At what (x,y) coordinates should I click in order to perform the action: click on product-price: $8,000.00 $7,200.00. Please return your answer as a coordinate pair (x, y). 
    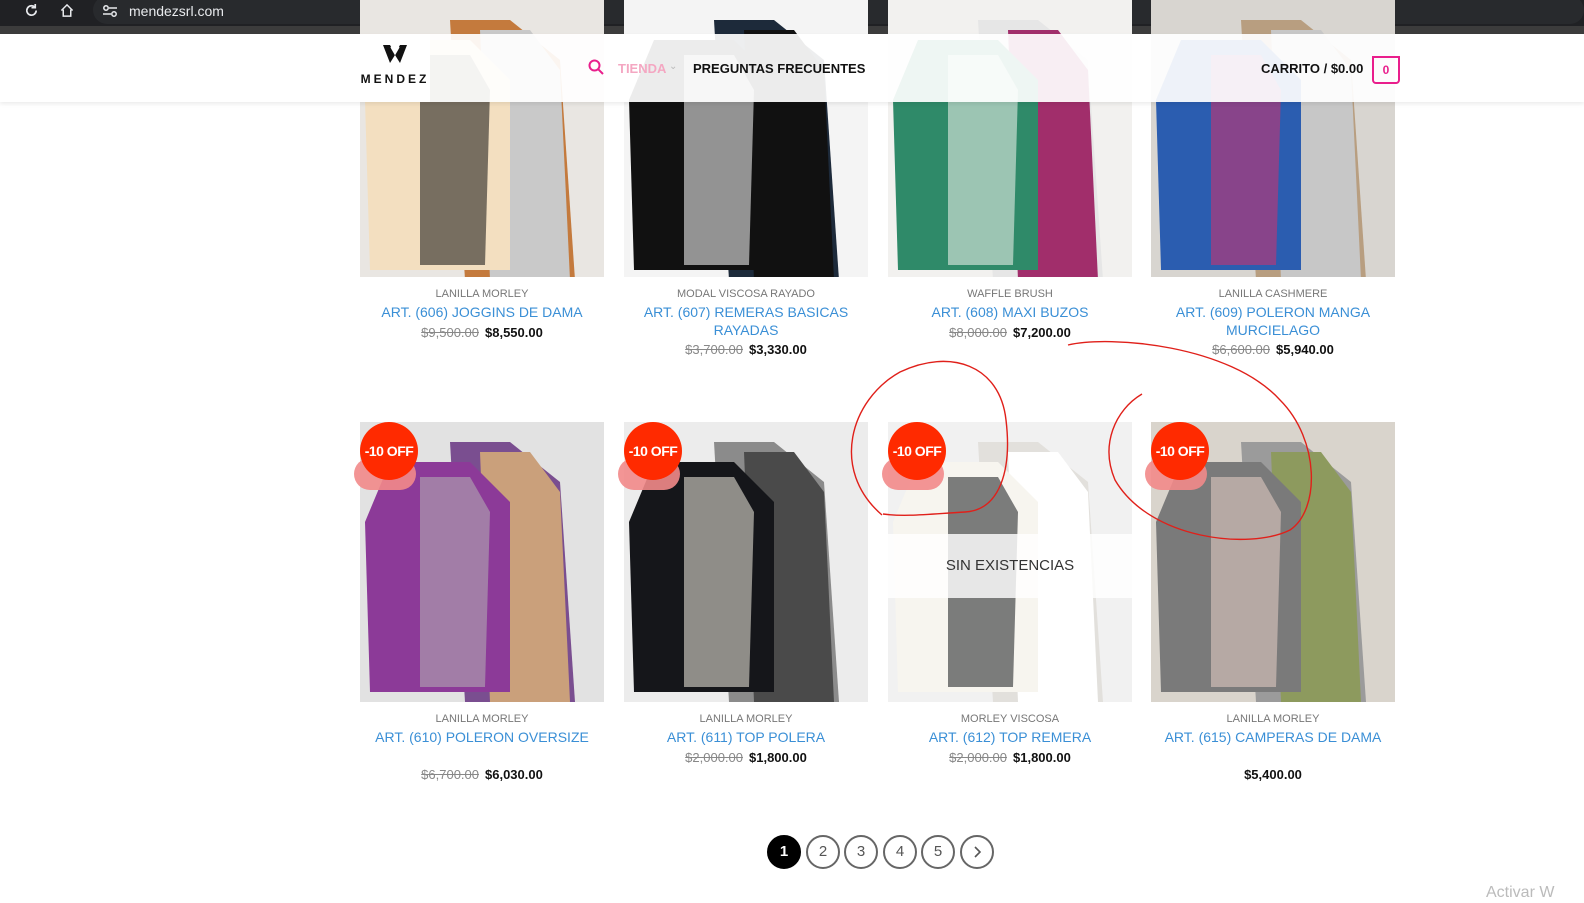
    Looking at the image, I should click on (1010, 332).